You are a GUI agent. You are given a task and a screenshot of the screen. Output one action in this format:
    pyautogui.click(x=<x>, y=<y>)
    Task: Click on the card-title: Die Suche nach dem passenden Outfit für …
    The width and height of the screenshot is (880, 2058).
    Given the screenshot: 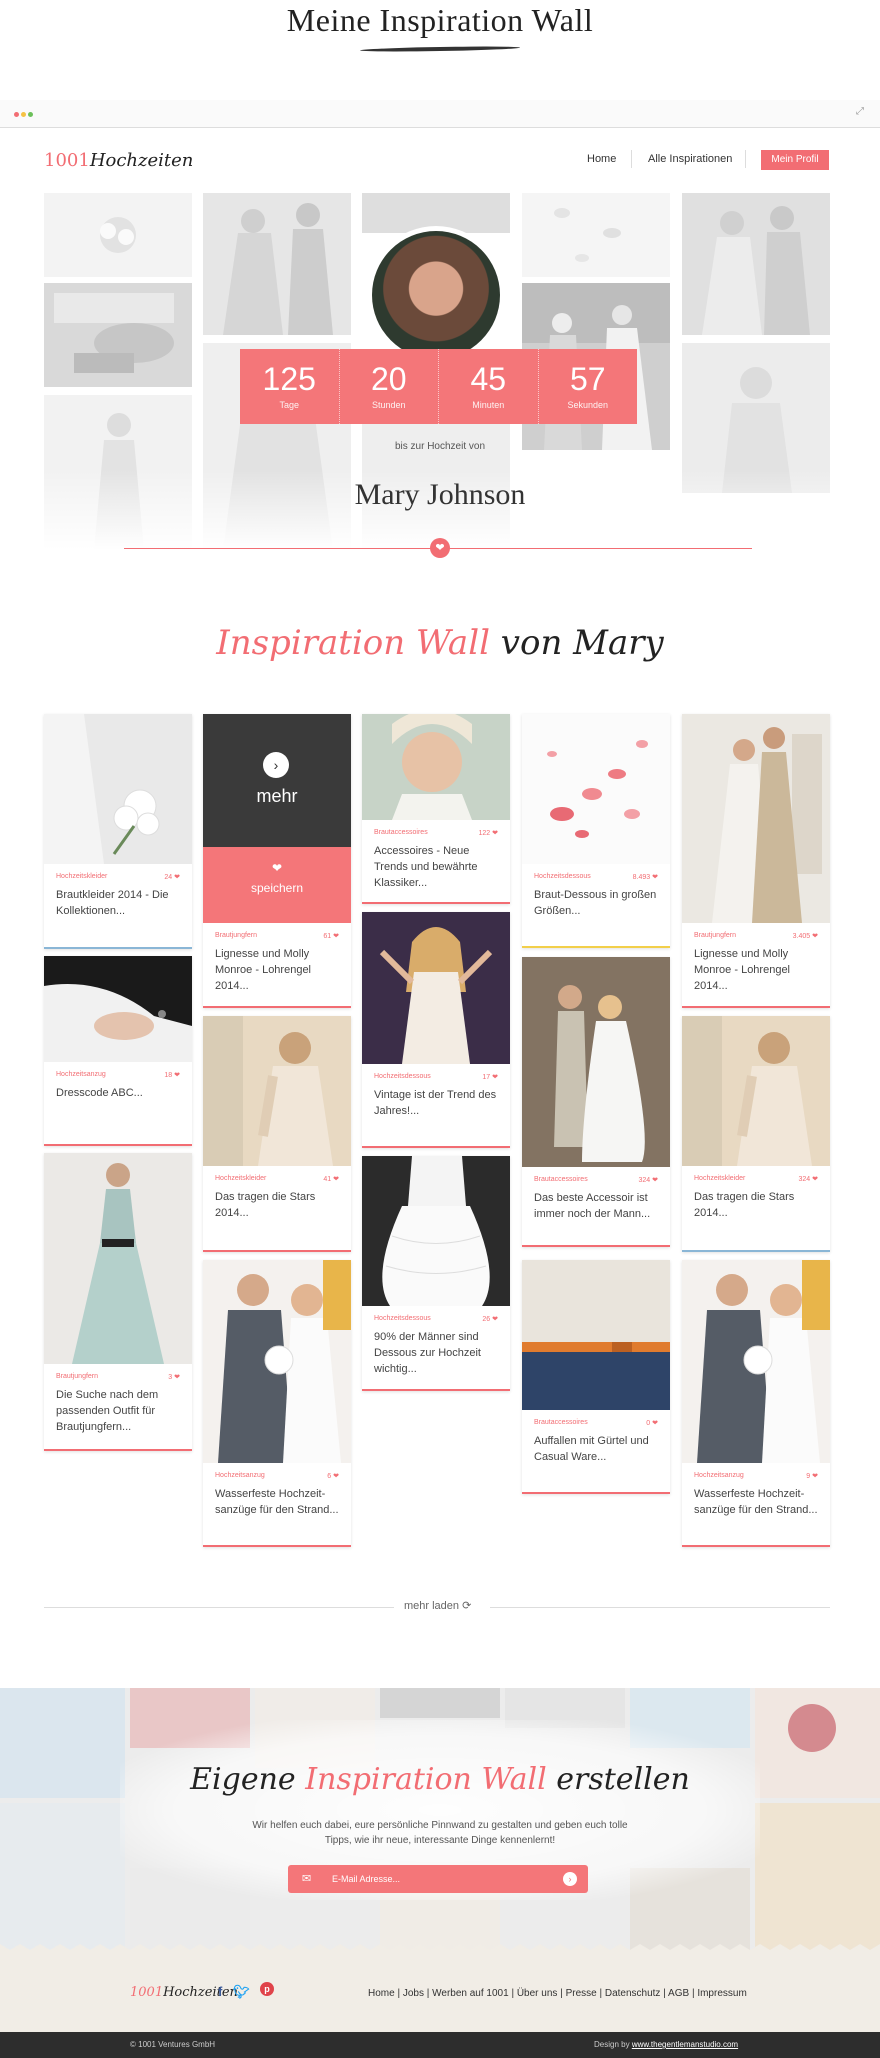 What is the action you would take?
    pyautogui.click(x=118, y=1408)
    